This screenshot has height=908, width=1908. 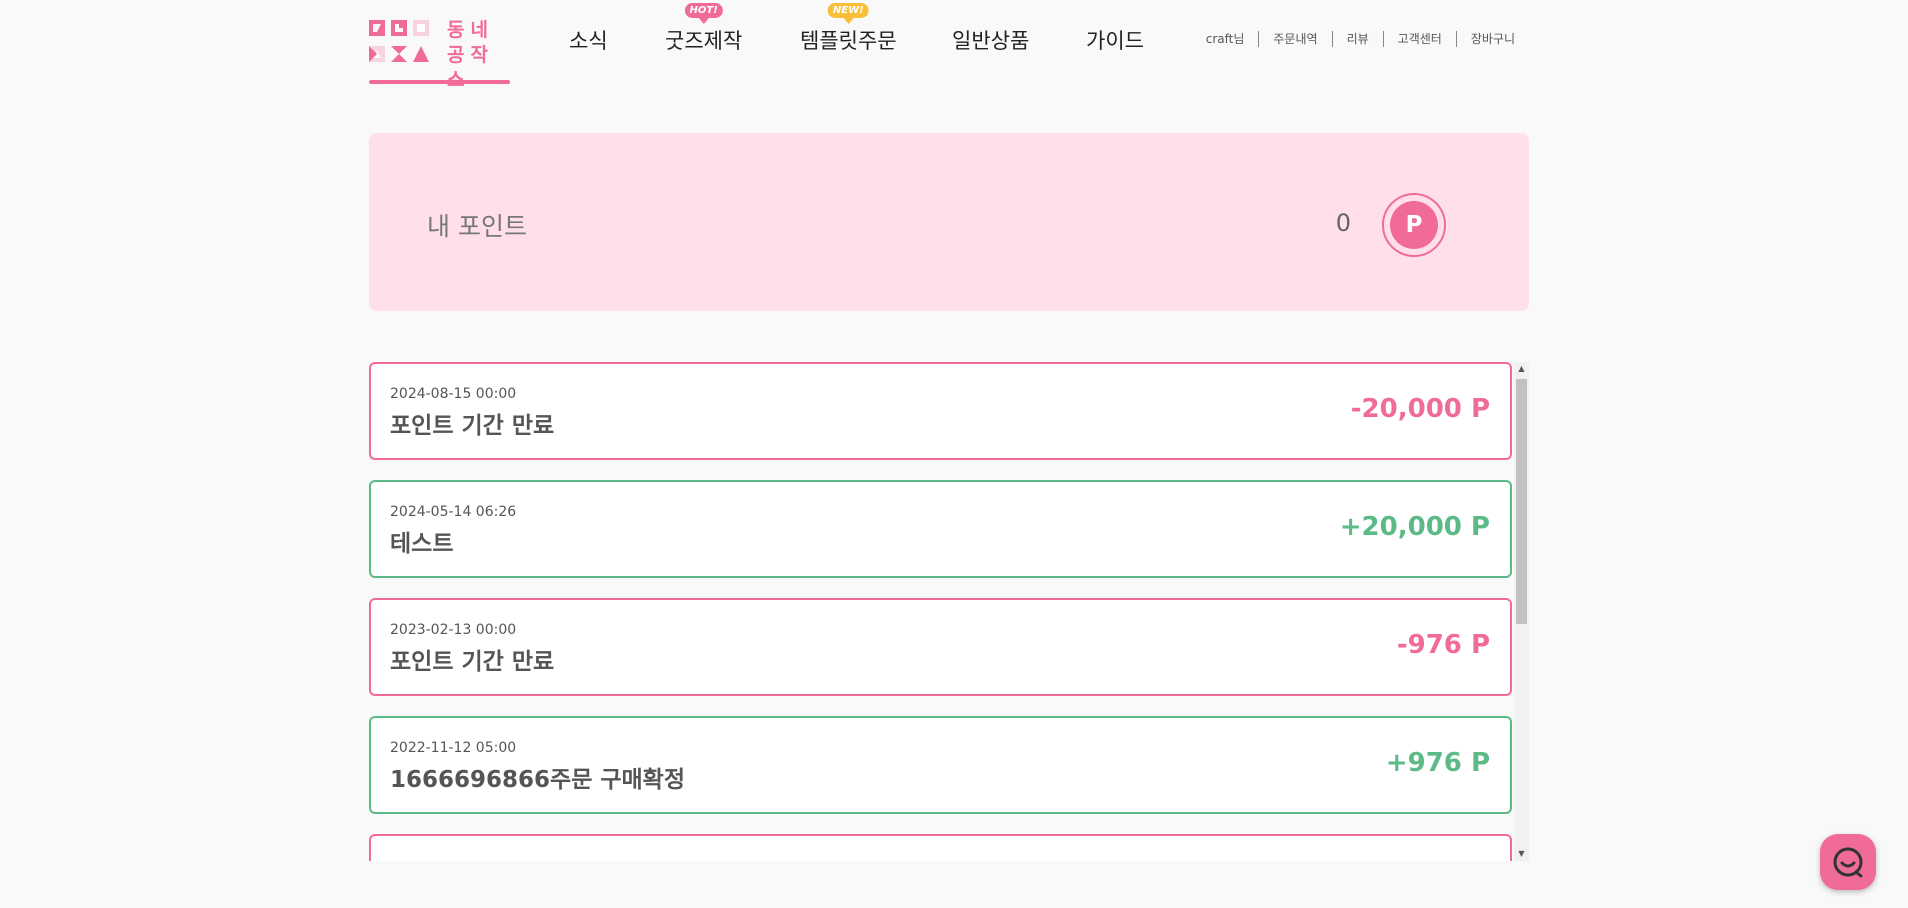 I want to click on nav-item-goods: HOT! 굿즈제작, so click(x=704, y=29).